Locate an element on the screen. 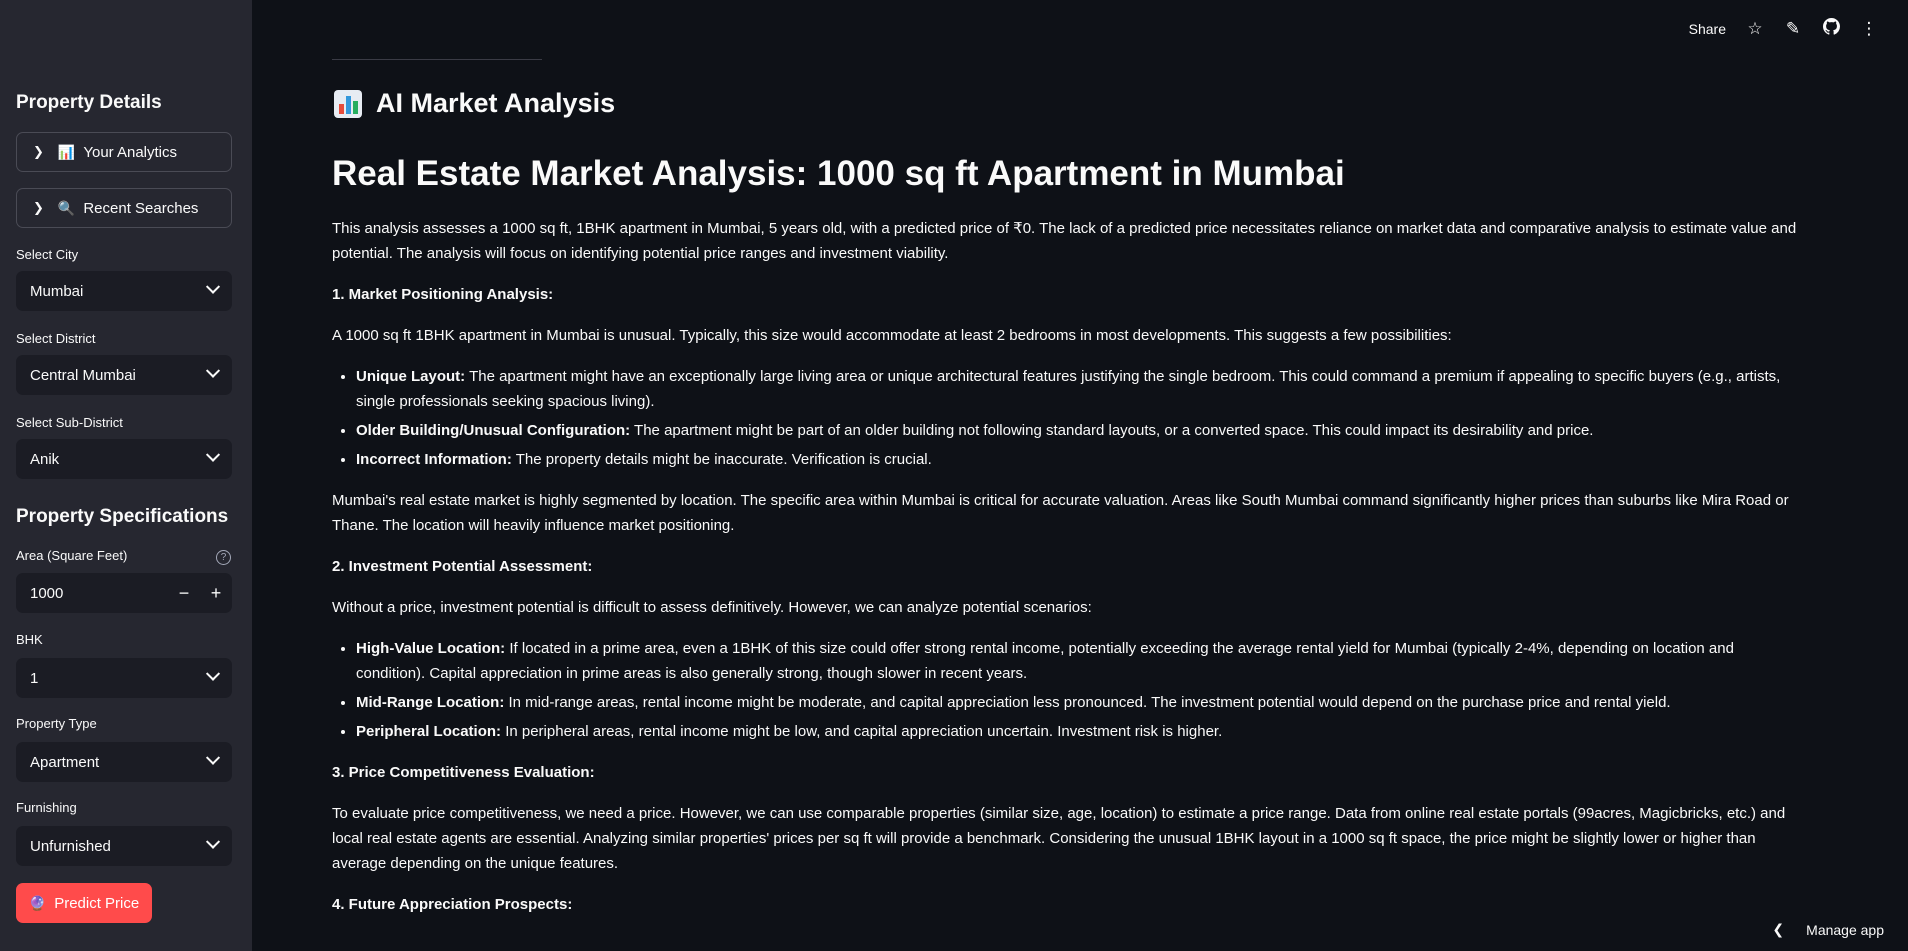  star-icon: ☆ is located at coordinates (1755, 29).